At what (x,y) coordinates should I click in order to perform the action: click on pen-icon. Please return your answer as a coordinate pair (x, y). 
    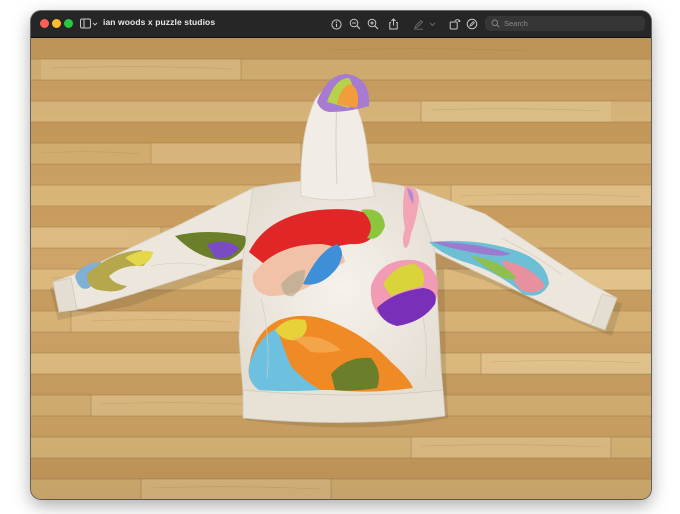
    Looking at the image, I should click on (418, 24).